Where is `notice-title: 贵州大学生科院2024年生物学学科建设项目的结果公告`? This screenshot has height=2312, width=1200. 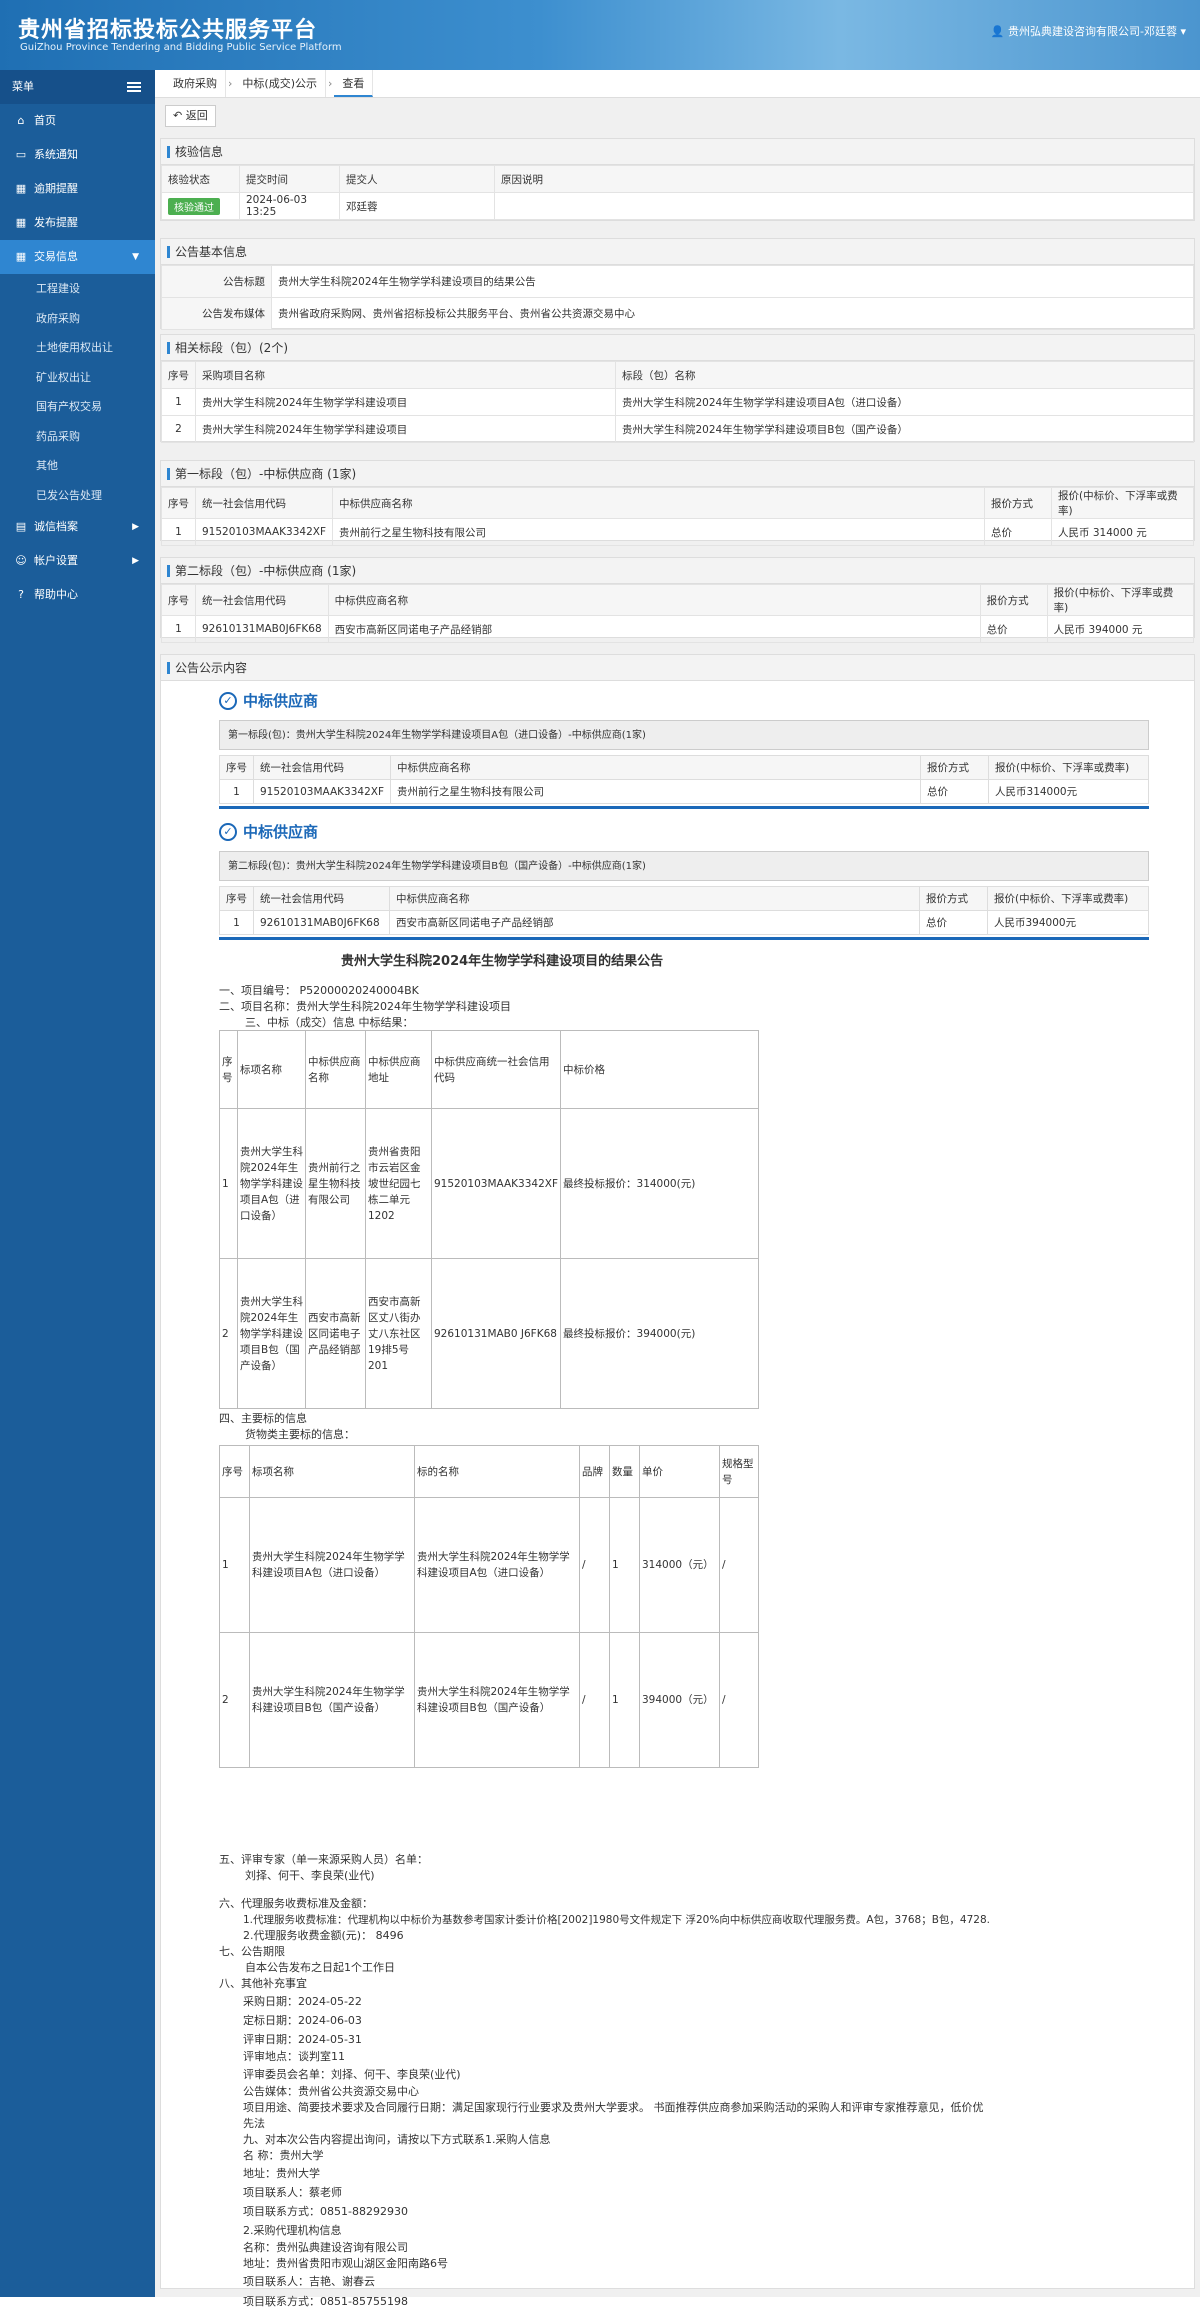 notice-title: 贵州大学生科院2024年生物学学科建设项目的结果公告 is located at coordinates (732, 281).